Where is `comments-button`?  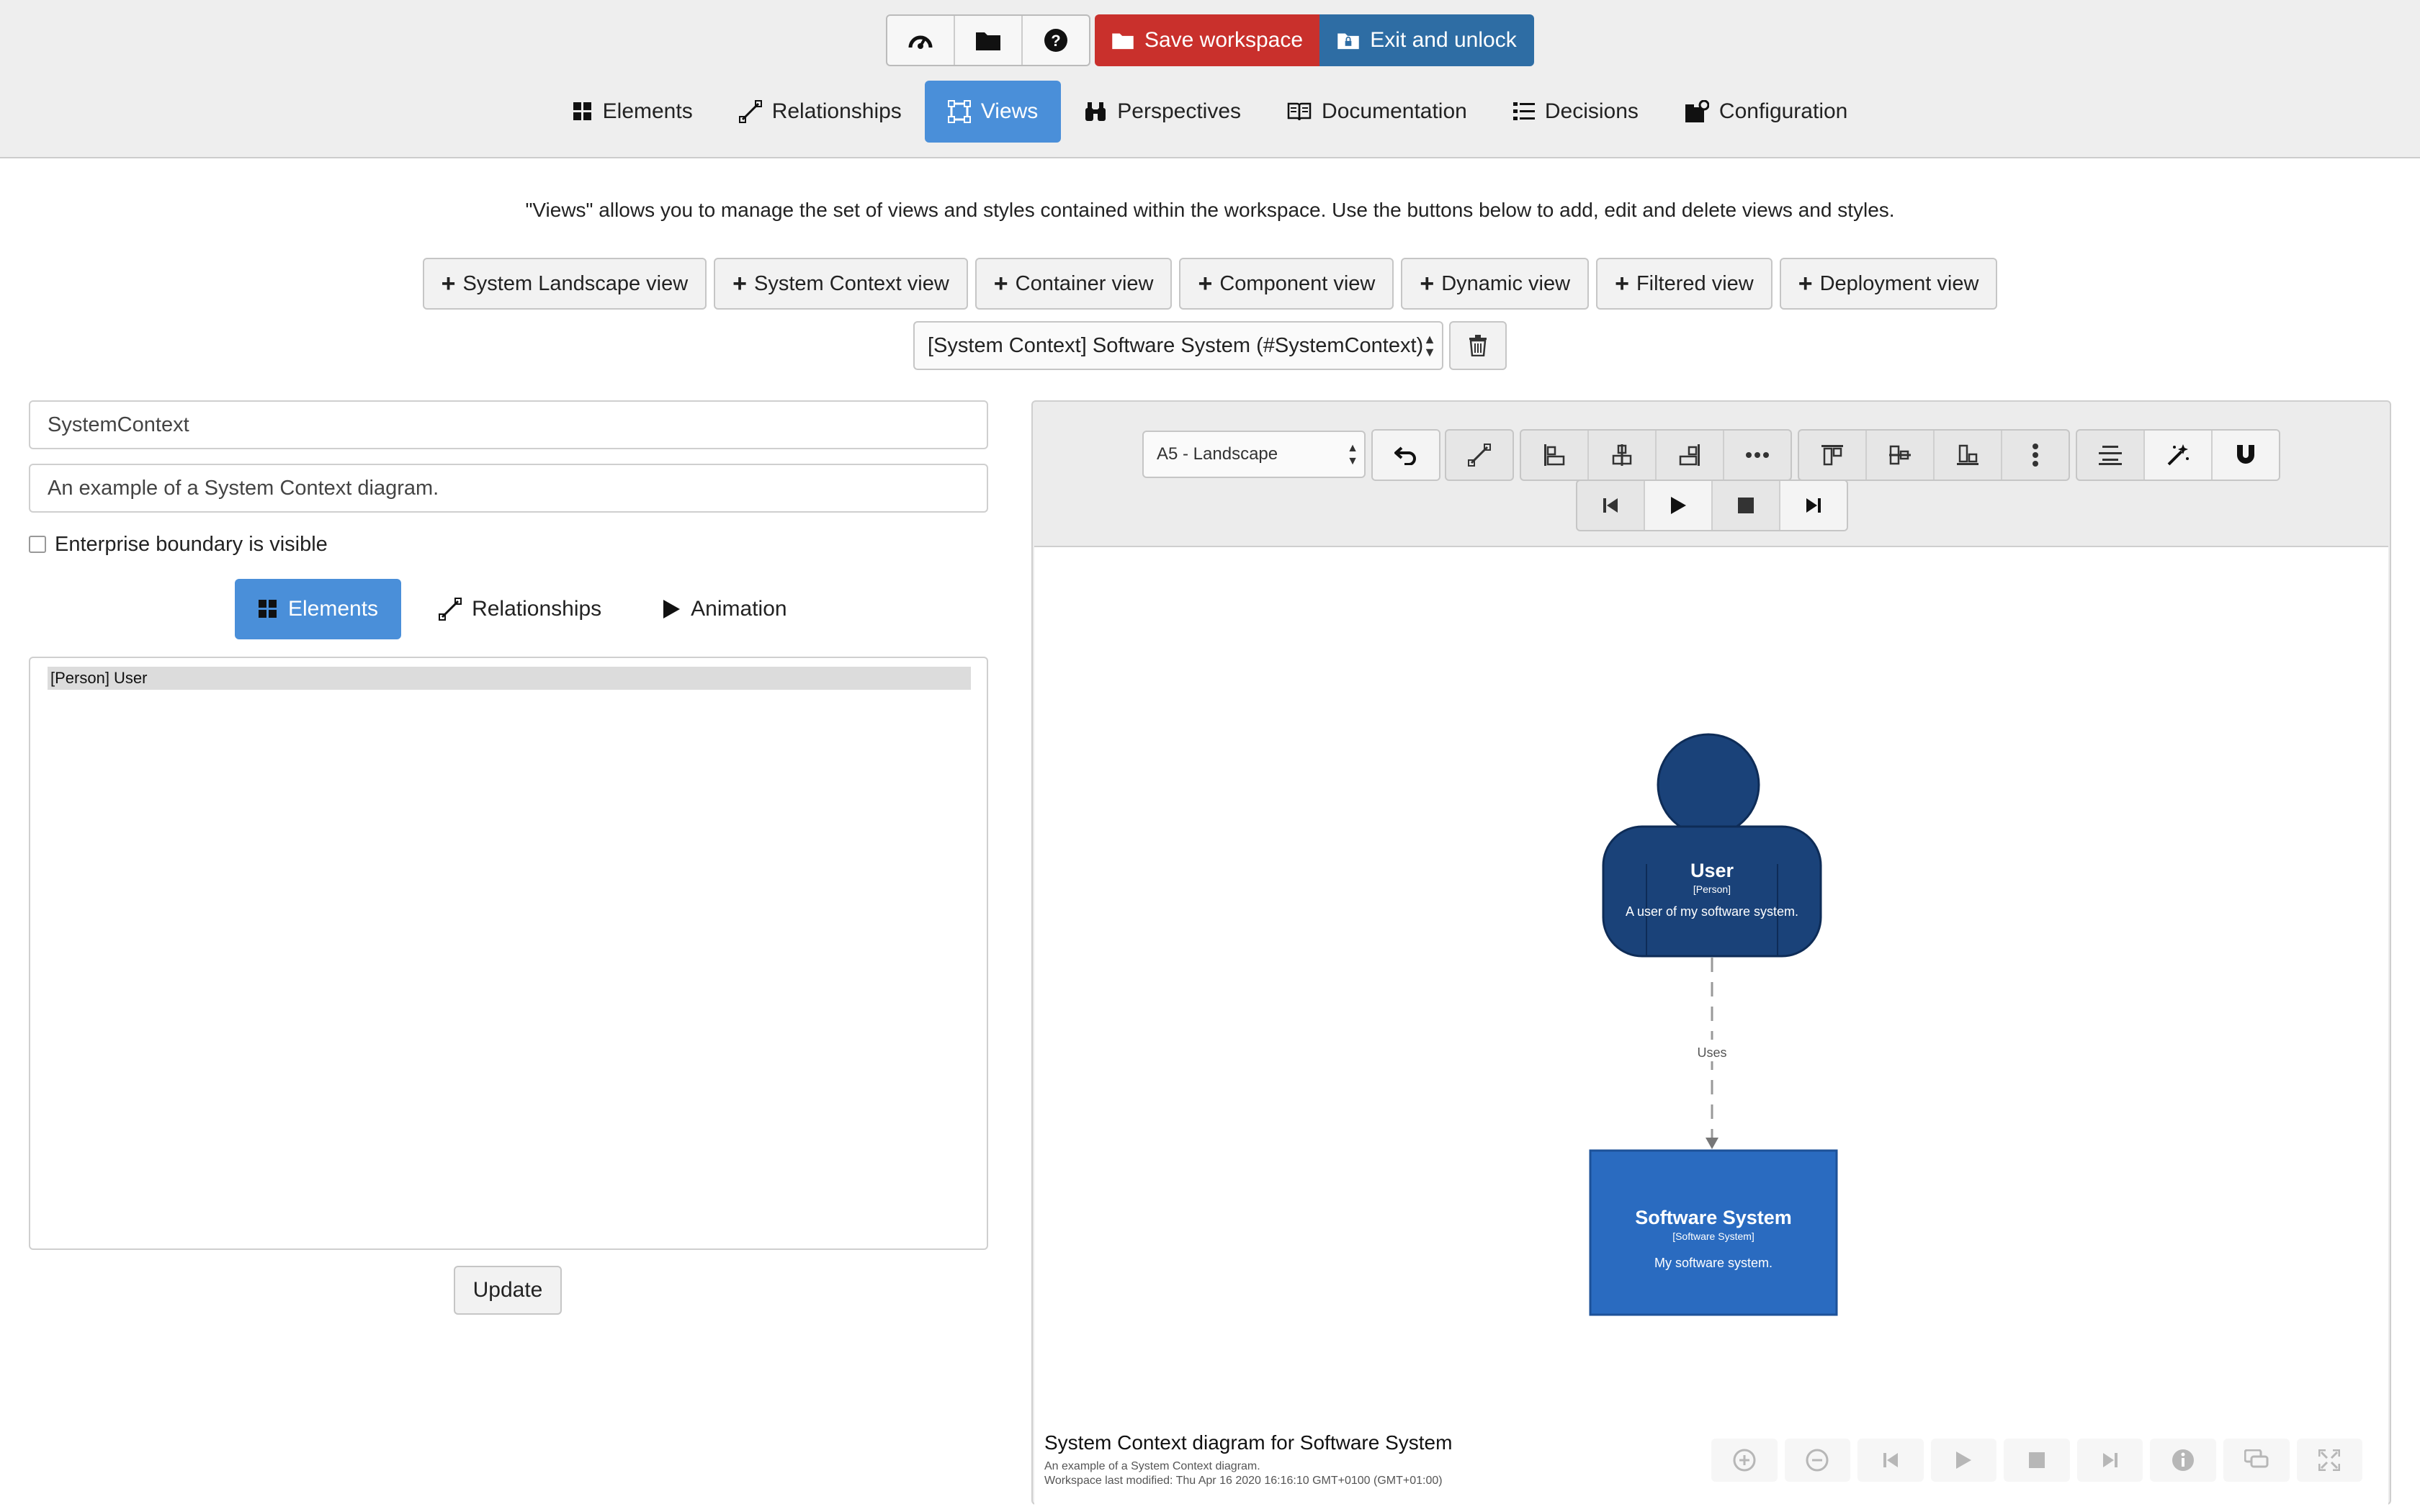
comments-button is located at coordinates (2256, 1460).